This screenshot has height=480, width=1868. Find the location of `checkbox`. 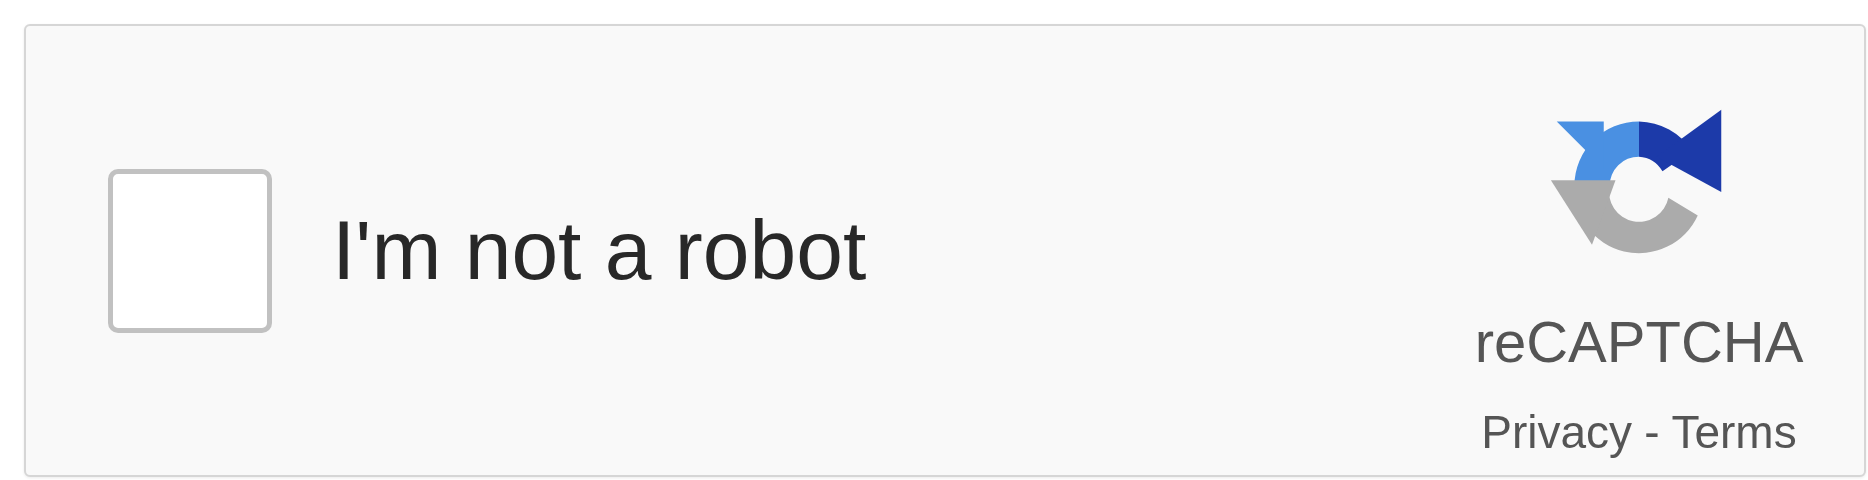

checkbox is located at coordinates (190, 250).